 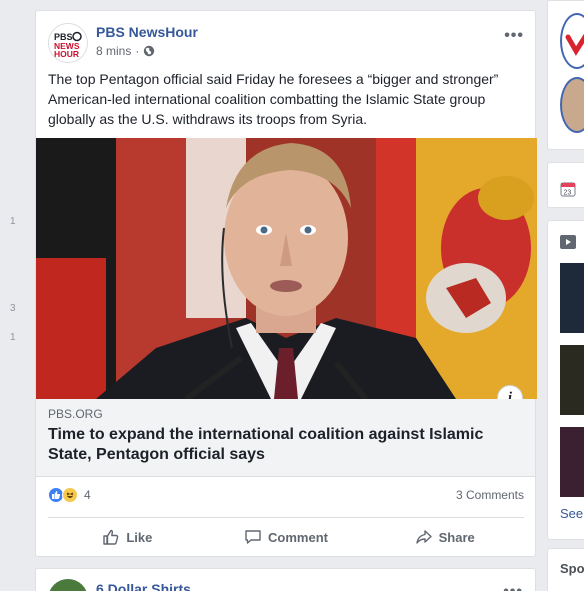 What do you see at coordinates (456, 537) in the screenshot?
I see `share-label: Share` at bounding box center [456, 537].